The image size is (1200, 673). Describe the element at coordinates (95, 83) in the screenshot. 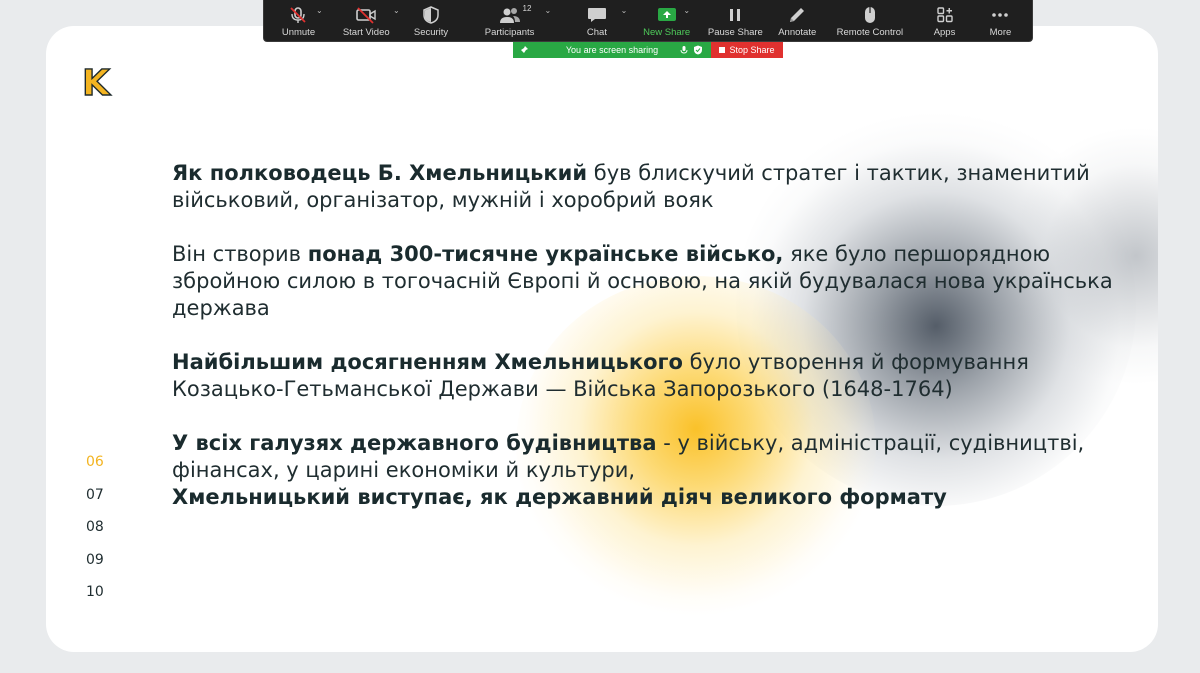

I see `logo: K` at that location.